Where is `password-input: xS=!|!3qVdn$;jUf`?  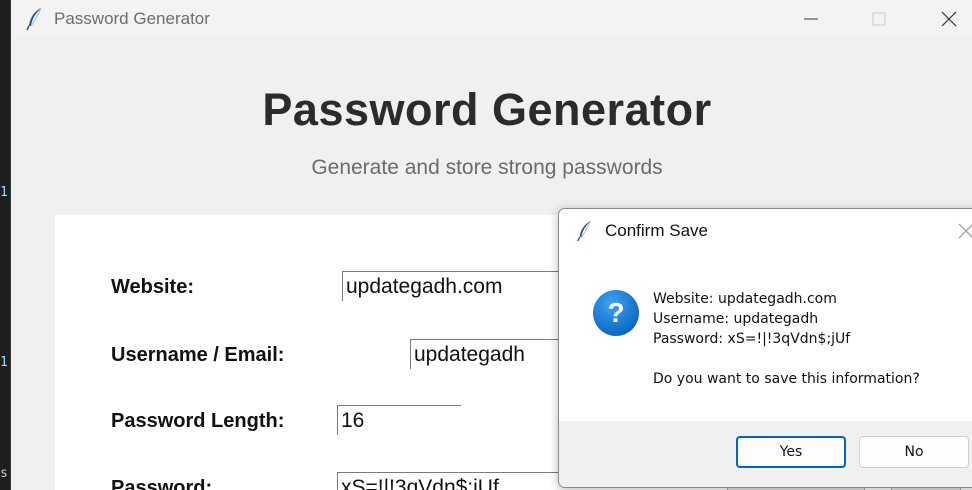 password-input: xS=!|!3qVdn$;jUf is located at coordinates (452, 481).